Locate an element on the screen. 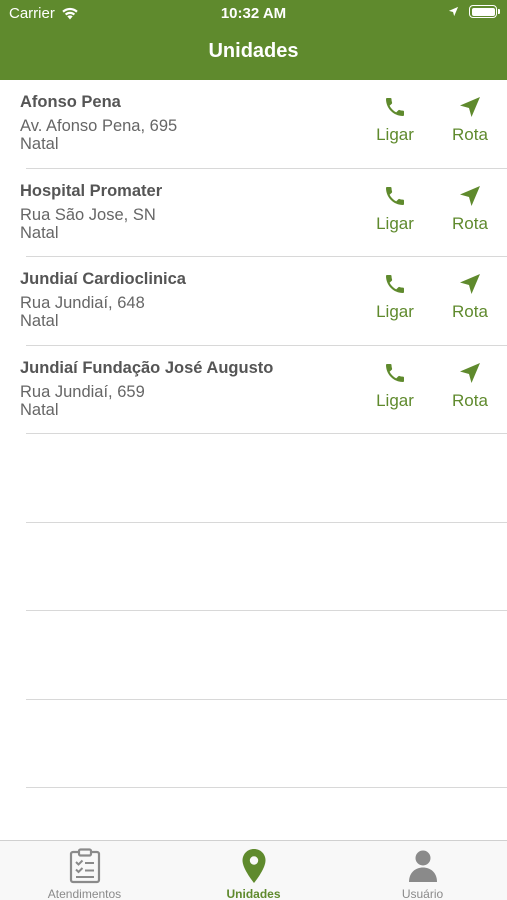  navigation-header: Carrier 10:32 AM Unidades is located at coordinates (253, 40).